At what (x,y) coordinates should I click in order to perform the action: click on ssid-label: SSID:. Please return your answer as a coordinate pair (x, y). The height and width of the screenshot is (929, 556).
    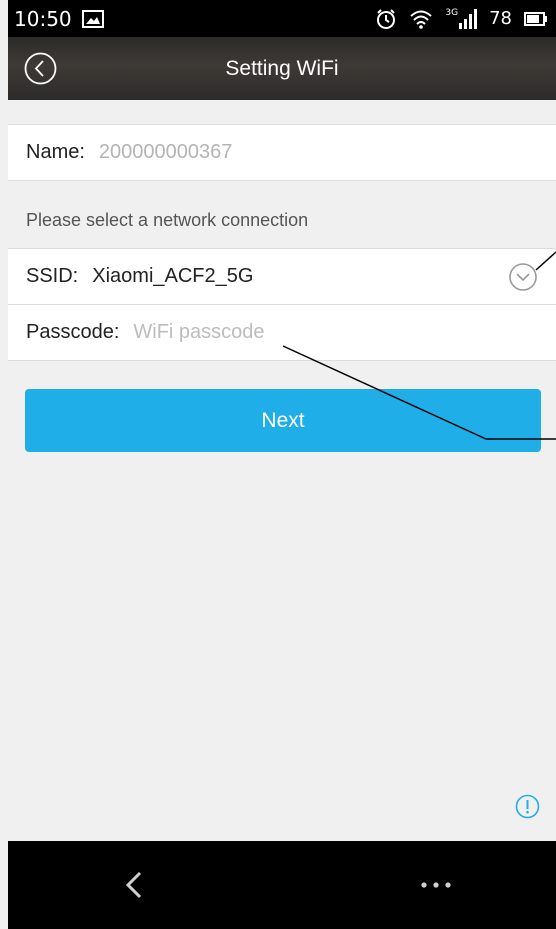
    Looking at the image, I should click on (52, 276).